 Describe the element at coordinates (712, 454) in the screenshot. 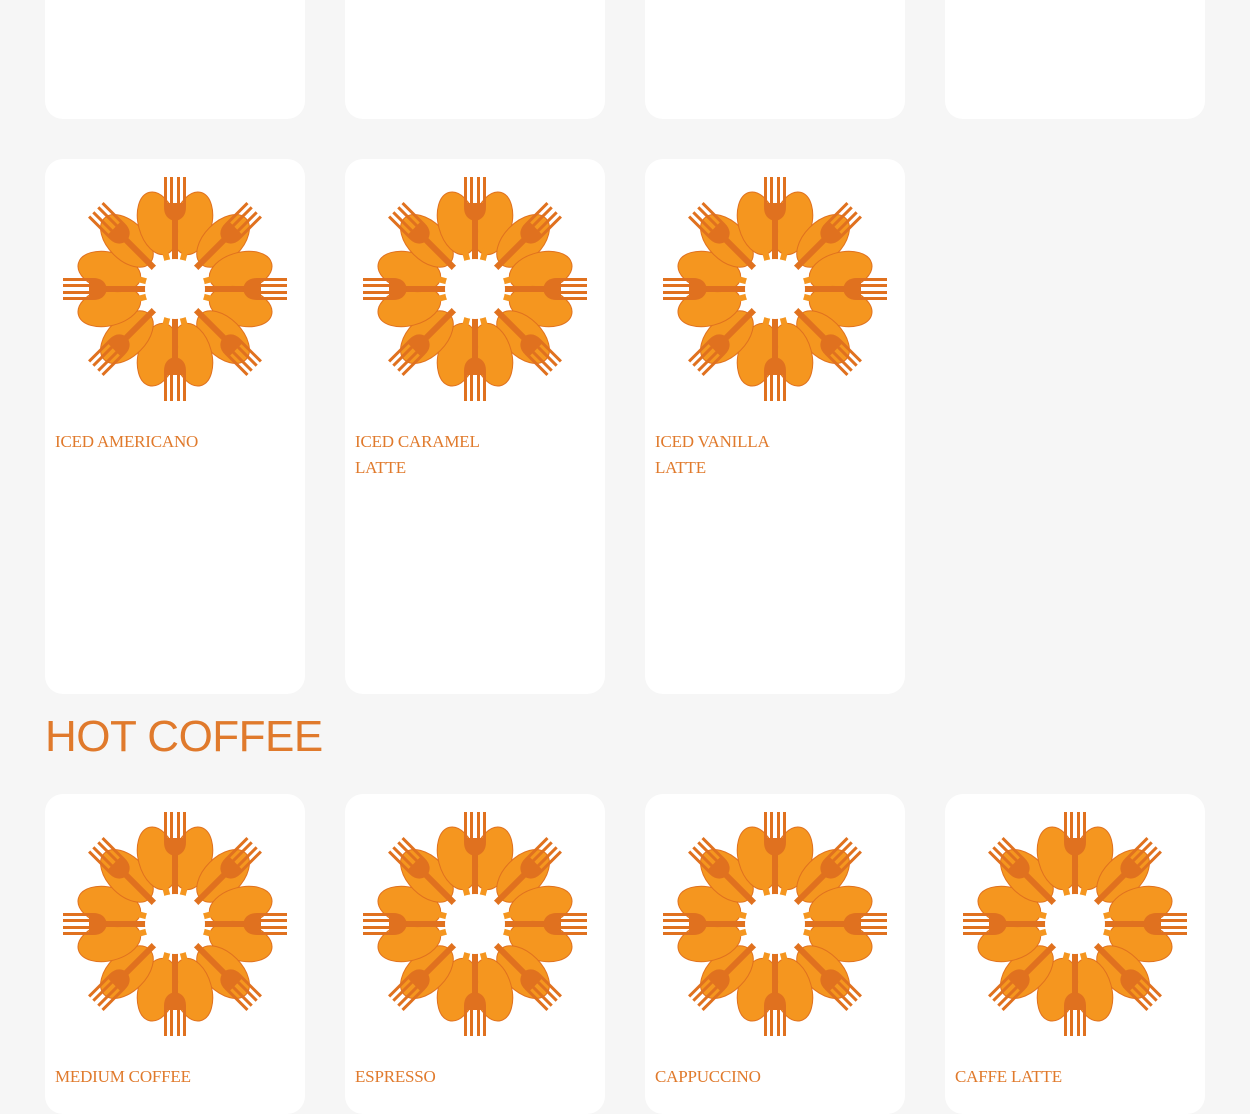

I see `menu-item-name: ICED VANILLA LATTE` at that location.